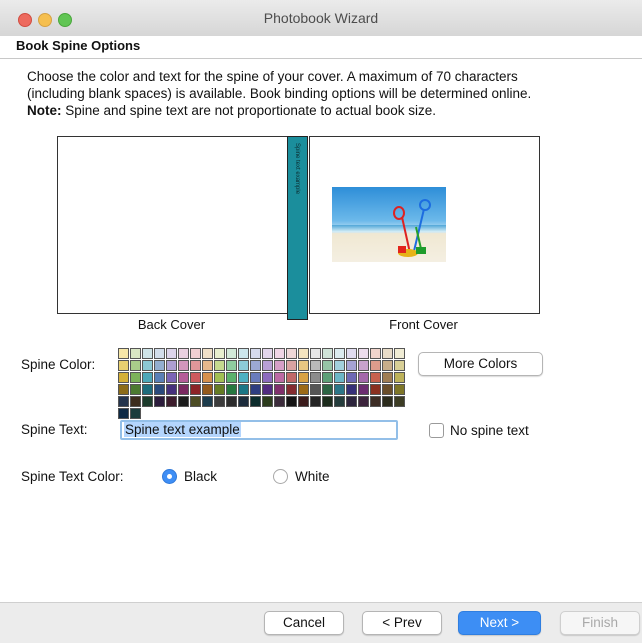 This screenshot has height=643, width=642. What do you see at coordinates (480, 364) in the screenshot?
I see `more-colors-button: More Colors` at bounding box center [480, 364].